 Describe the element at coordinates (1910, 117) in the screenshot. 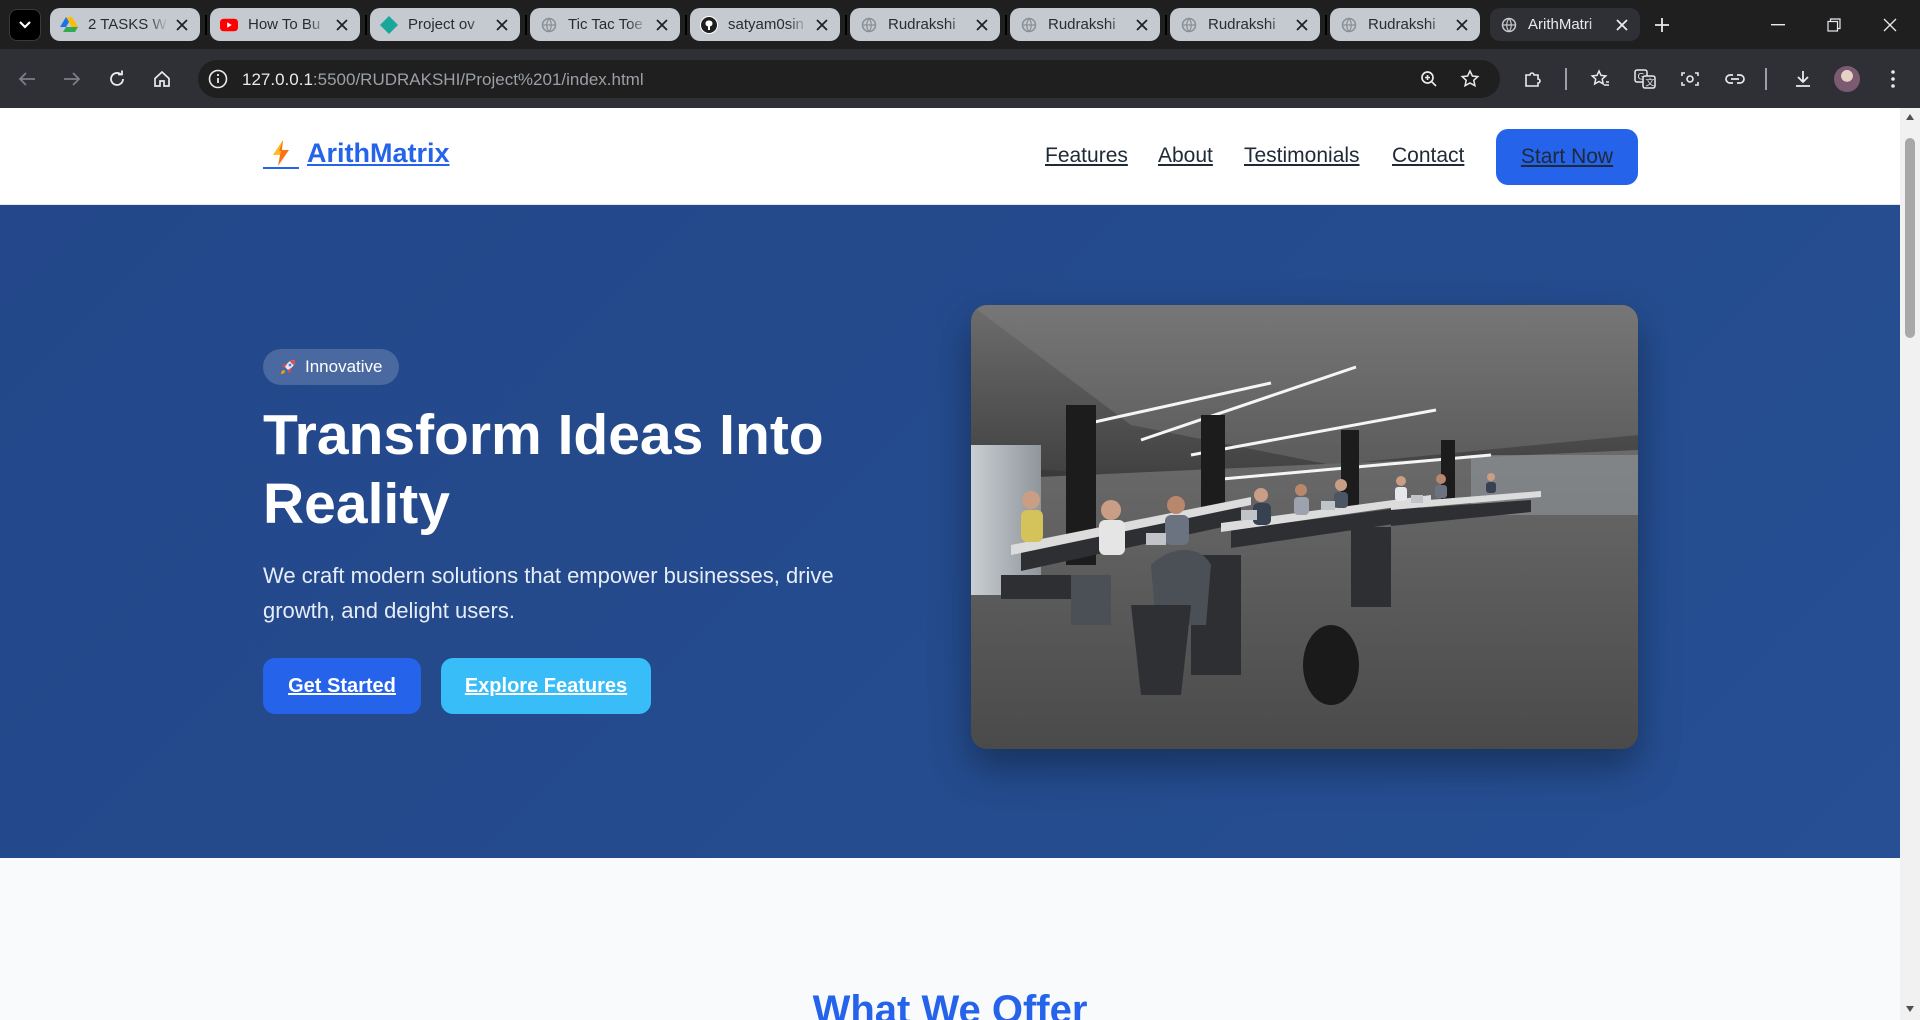

I see `scroll-up-arrow-icon` at that location.